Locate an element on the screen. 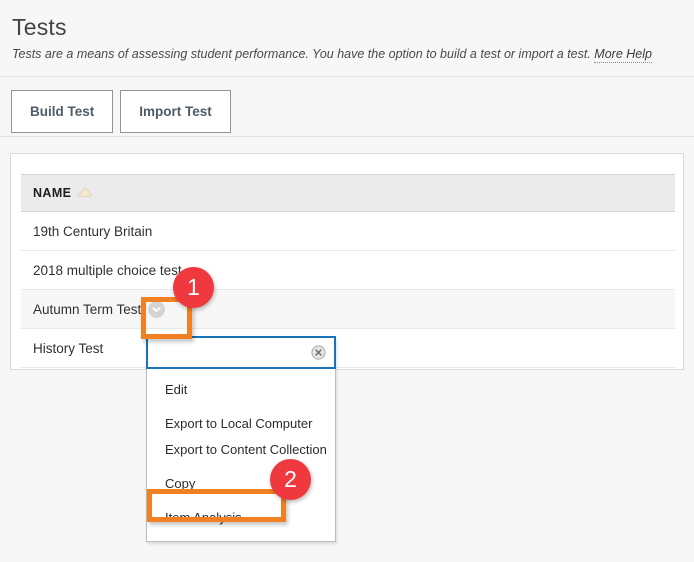 The width and height of the screenshot is (694, 562). menu-item-edit: Edit is located at coordinates (241, 390).